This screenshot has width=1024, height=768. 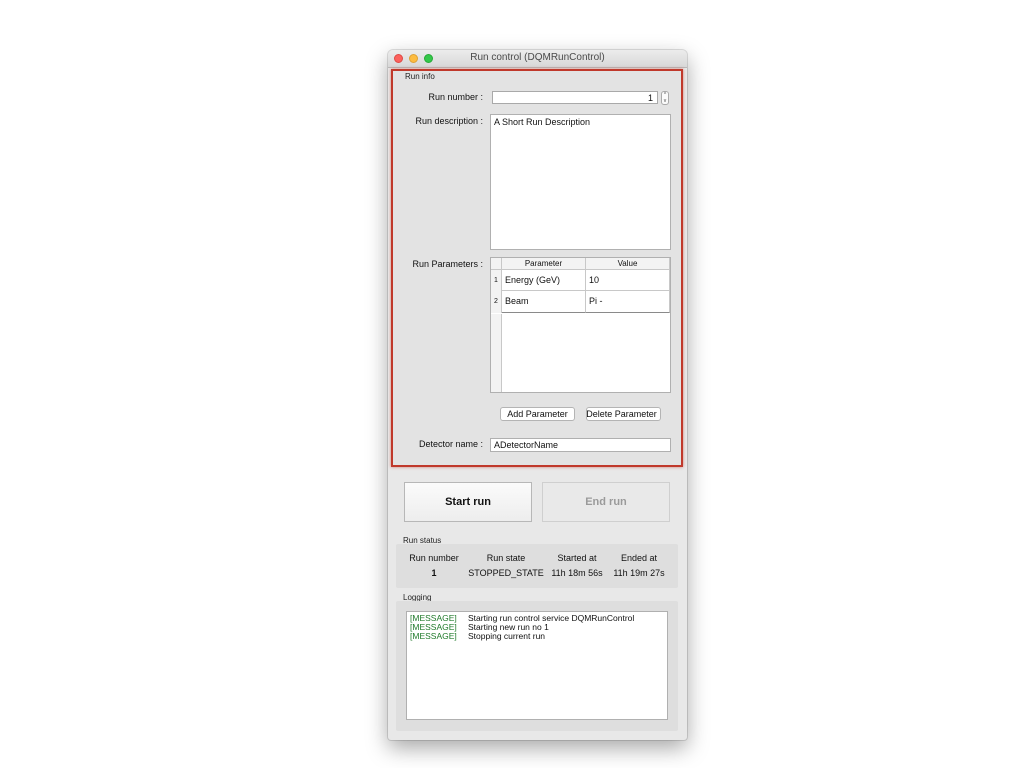 What do you see at coordinates (623, 414) in the screenshot?
I see `delete-parameter-button: Delete Parameter` at bounding box center [623, 414].